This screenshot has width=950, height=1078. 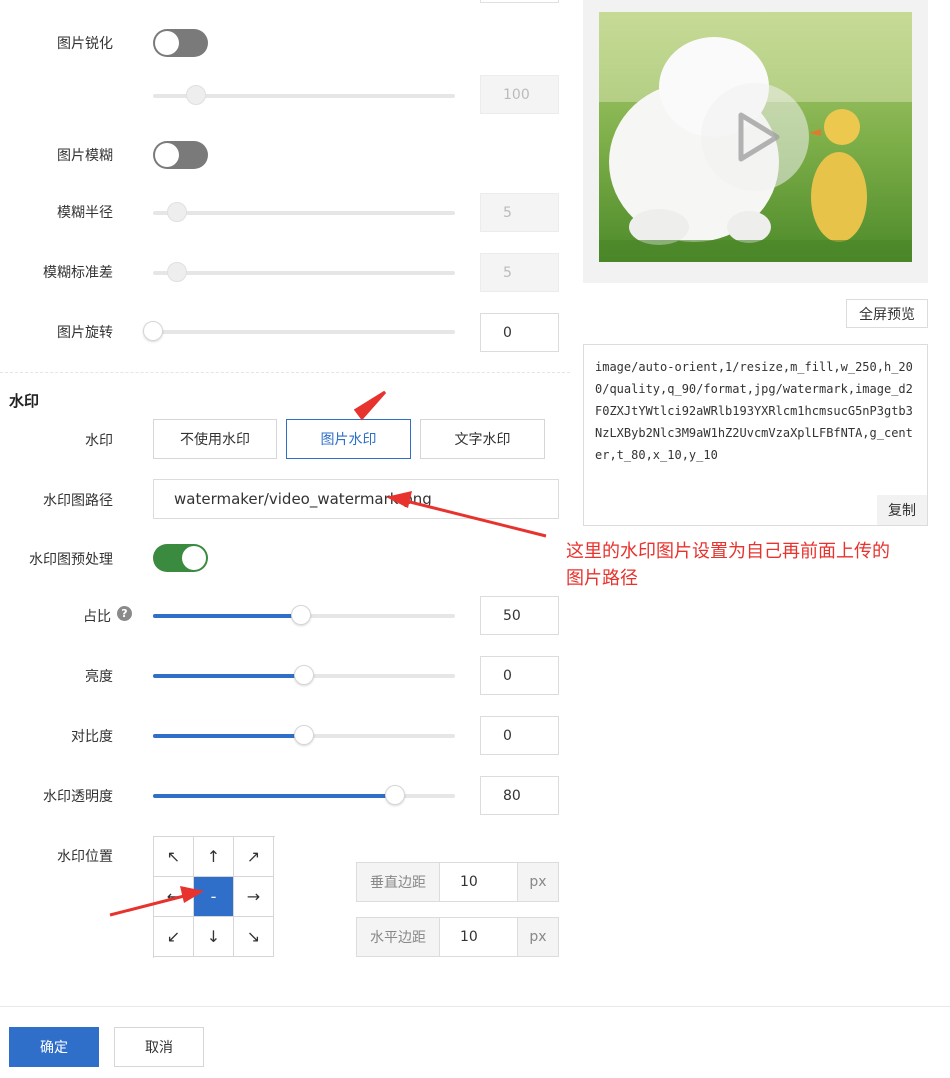 What do you see at coordinates (54, 1047) in the screenshot?
I see `confirm-button: 确定` at bounding box center [54, 1047].